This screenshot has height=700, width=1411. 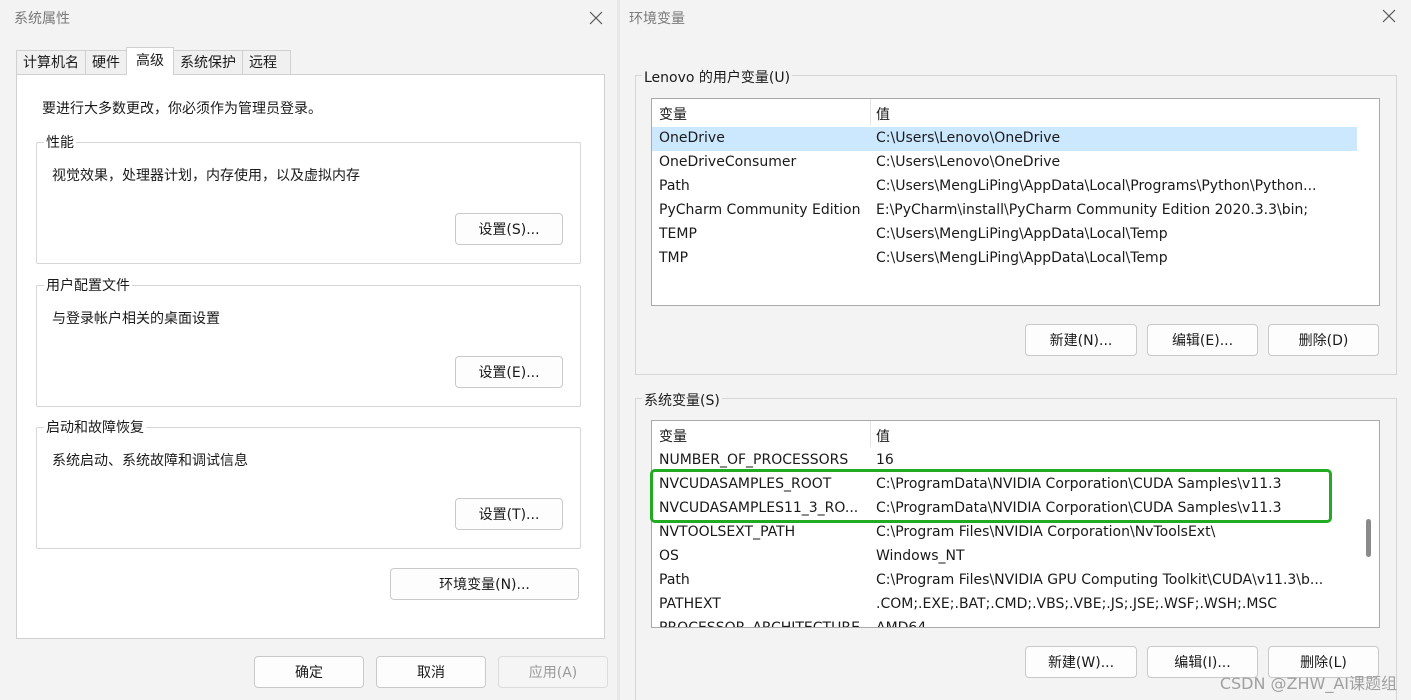 What do you see at coordinates (136, 319) in the screenshot?
I see `user-profiles-description: 与登录帐户相关的桌面设置` at bounding box center [136, 319].